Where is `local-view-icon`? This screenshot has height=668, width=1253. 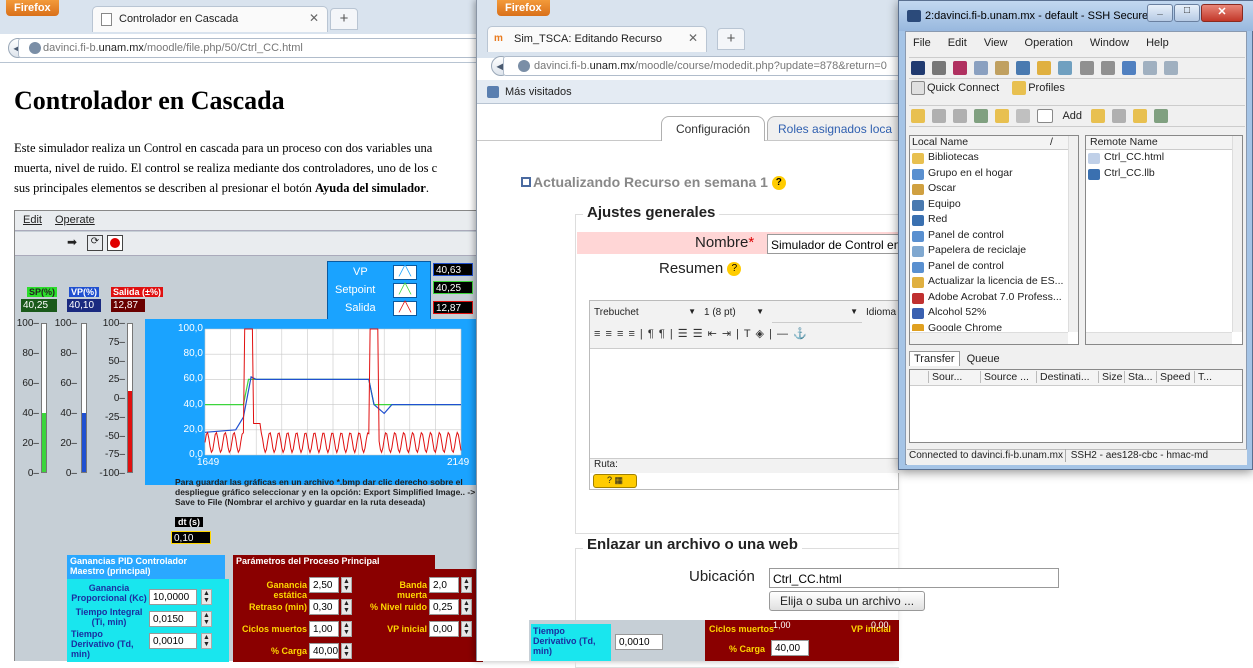 local-view-icon is located at coordinates (918, 116).